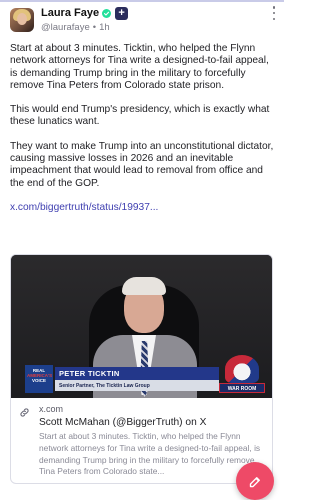 The height and width of the screenshot is (500, 320). Describe the element at coordinates (39, 379) in the screenshot. I see `network-logo: REAL AMERICA'S VOICE` at that location.